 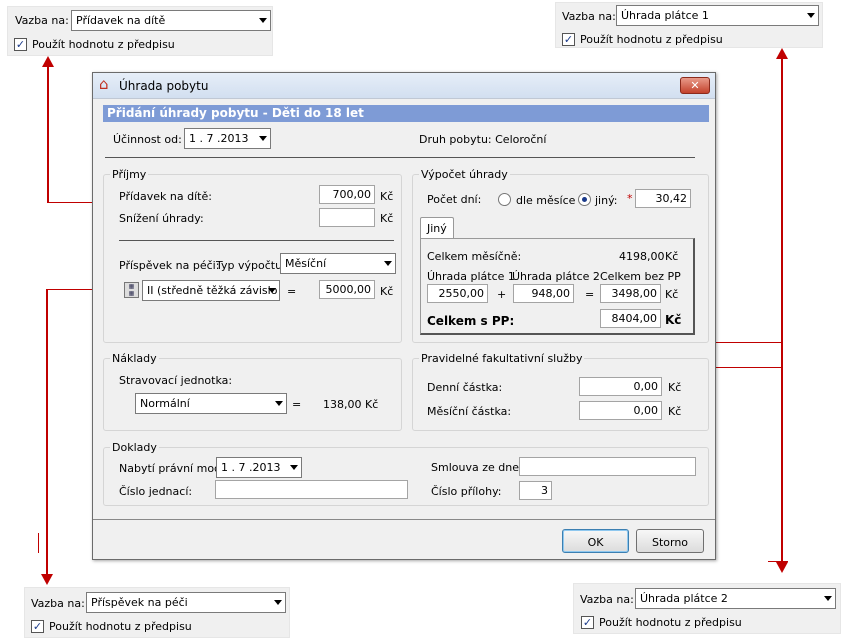 What do you see at coordinates (474, 256) in the screenshot?
I see `celkem-mesicne-label: Celkem měsíčně:` at bounding box center [474, 256].